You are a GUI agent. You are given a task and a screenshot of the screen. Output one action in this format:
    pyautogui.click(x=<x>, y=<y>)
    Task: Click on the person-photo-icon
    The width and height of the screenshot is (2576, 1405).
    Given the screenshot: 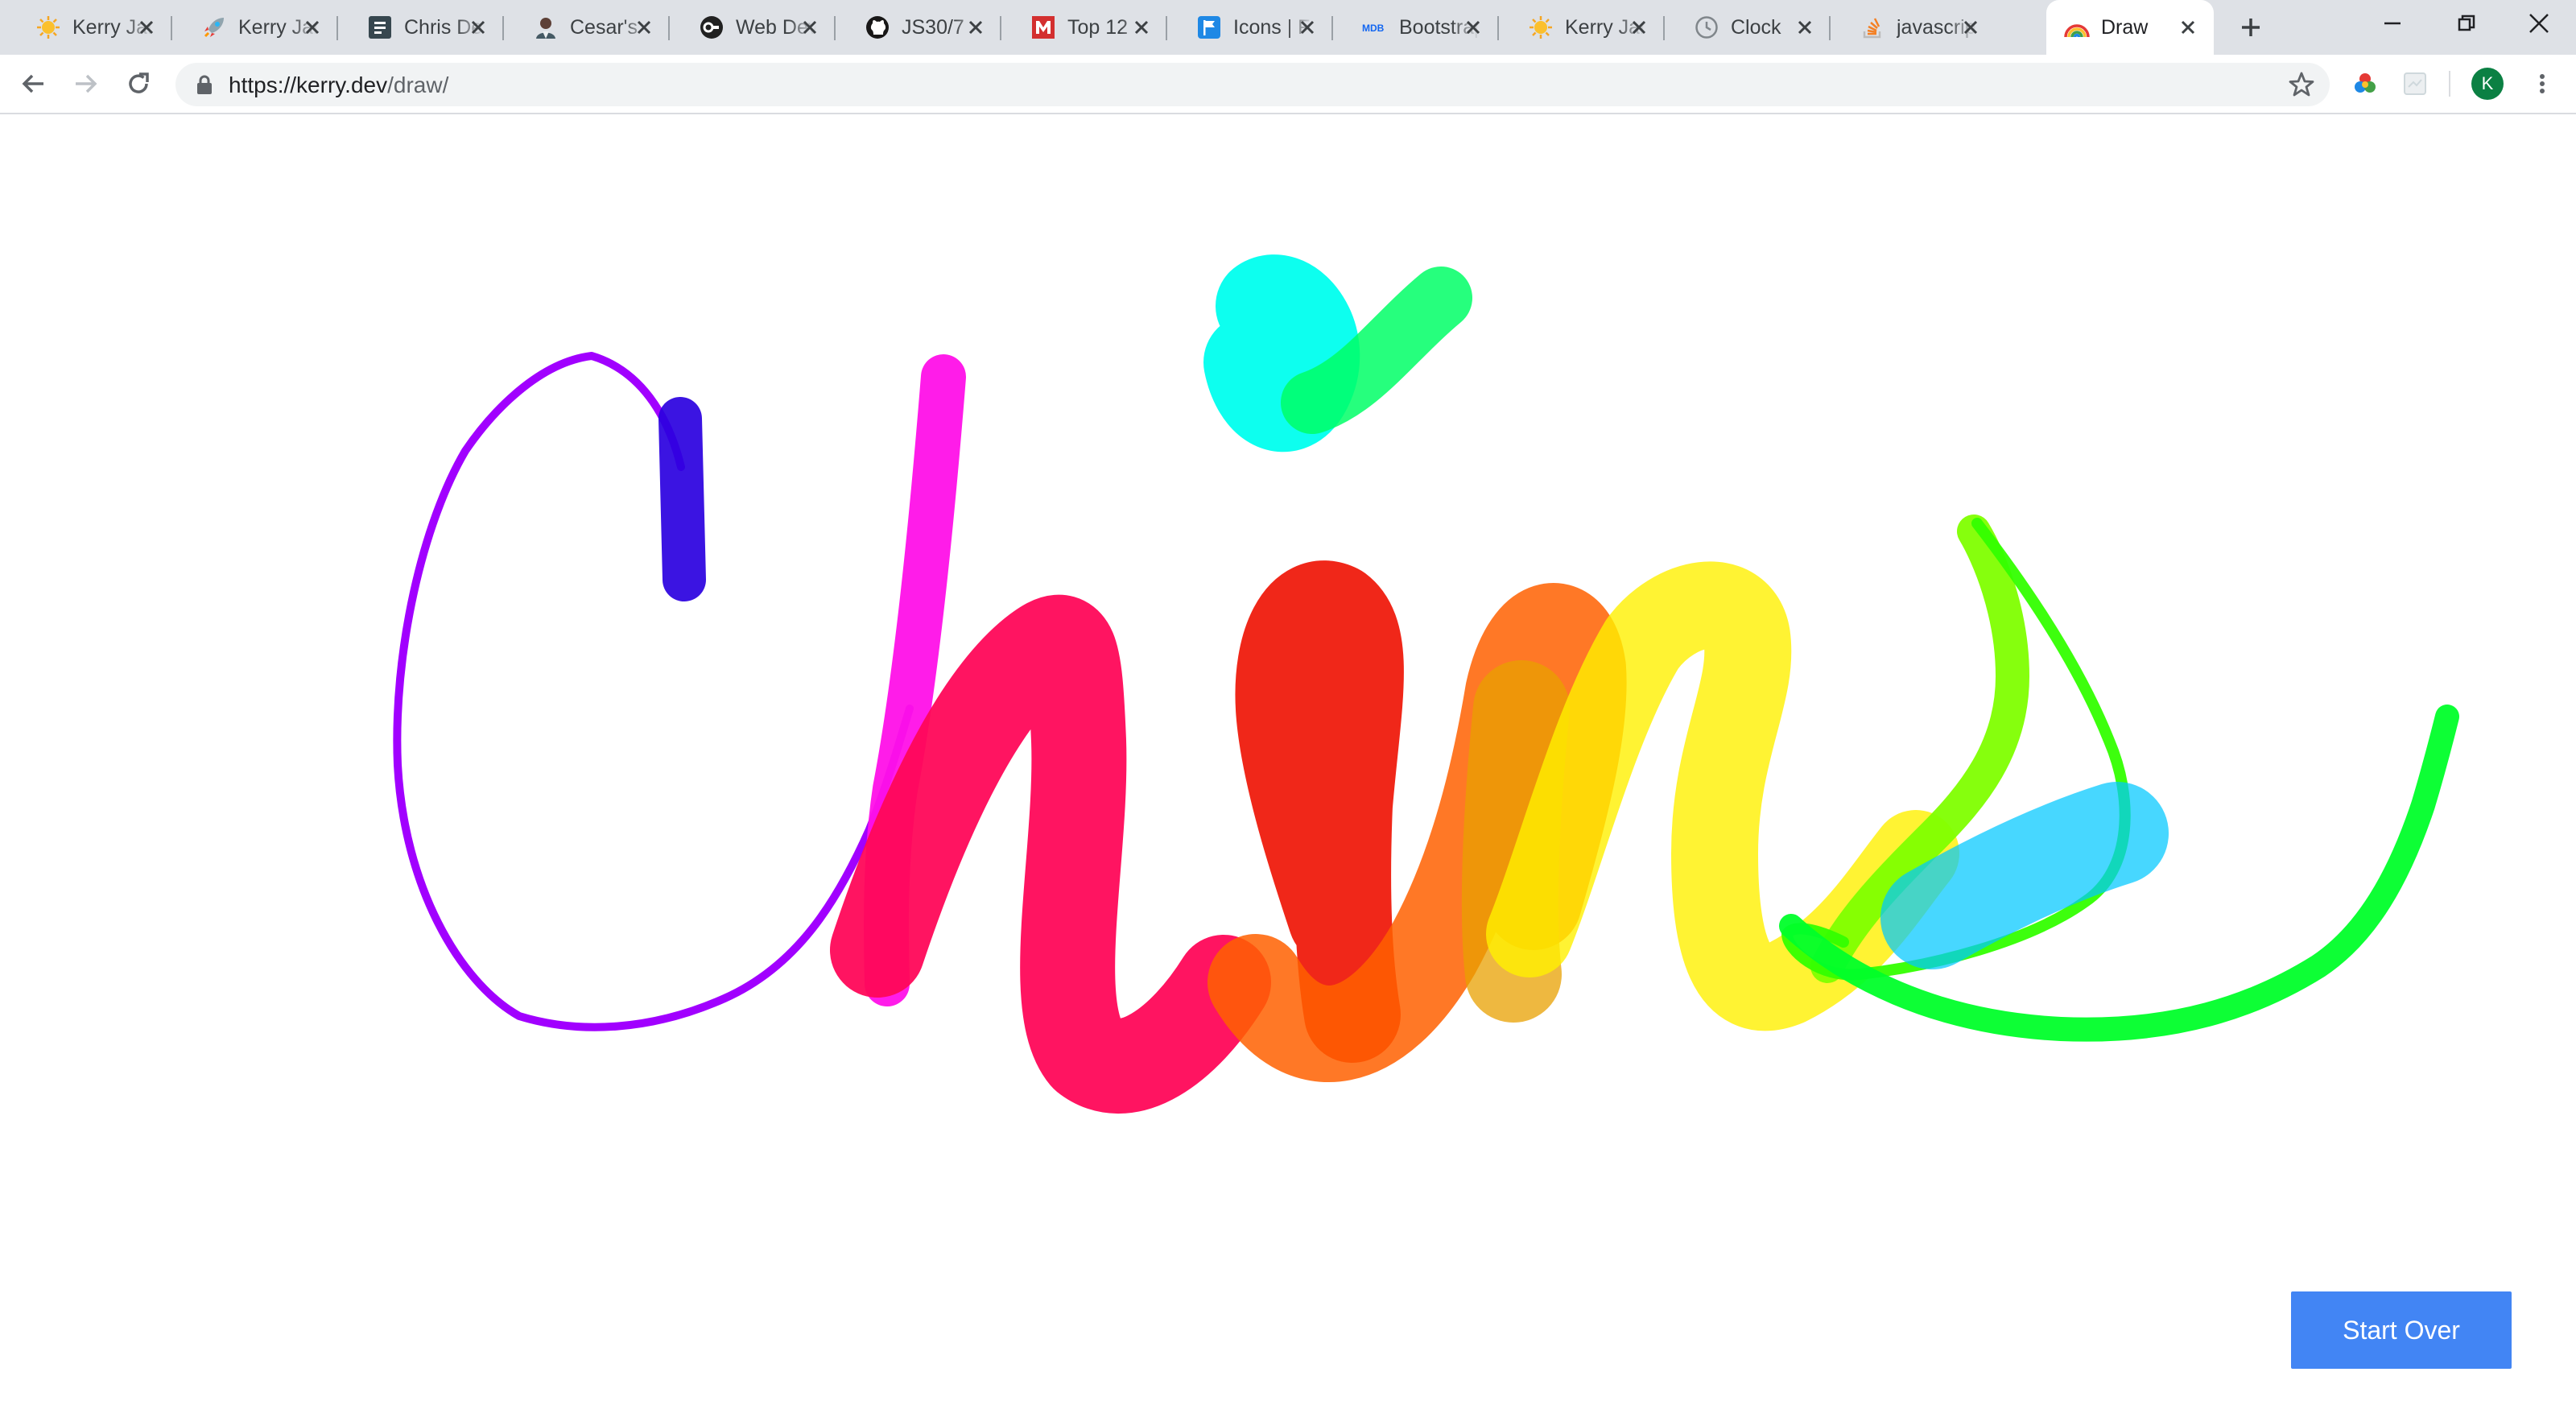 What is the action you would take?
    pyautogui.click(x=546, y=27)
    